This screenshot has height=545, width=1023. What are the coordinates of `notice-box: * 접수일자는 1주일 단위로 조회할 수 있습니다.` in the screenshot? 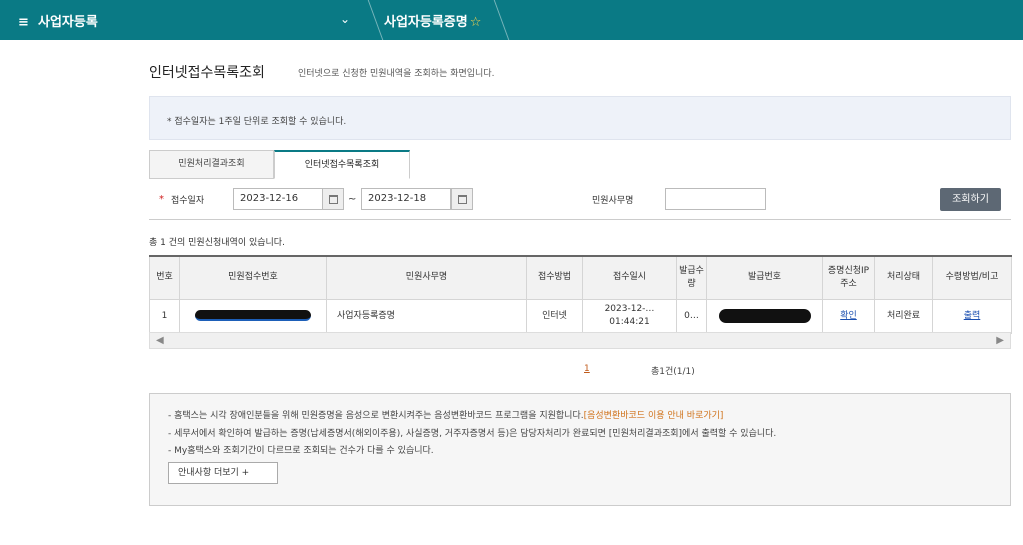 It's located at (580, 118).